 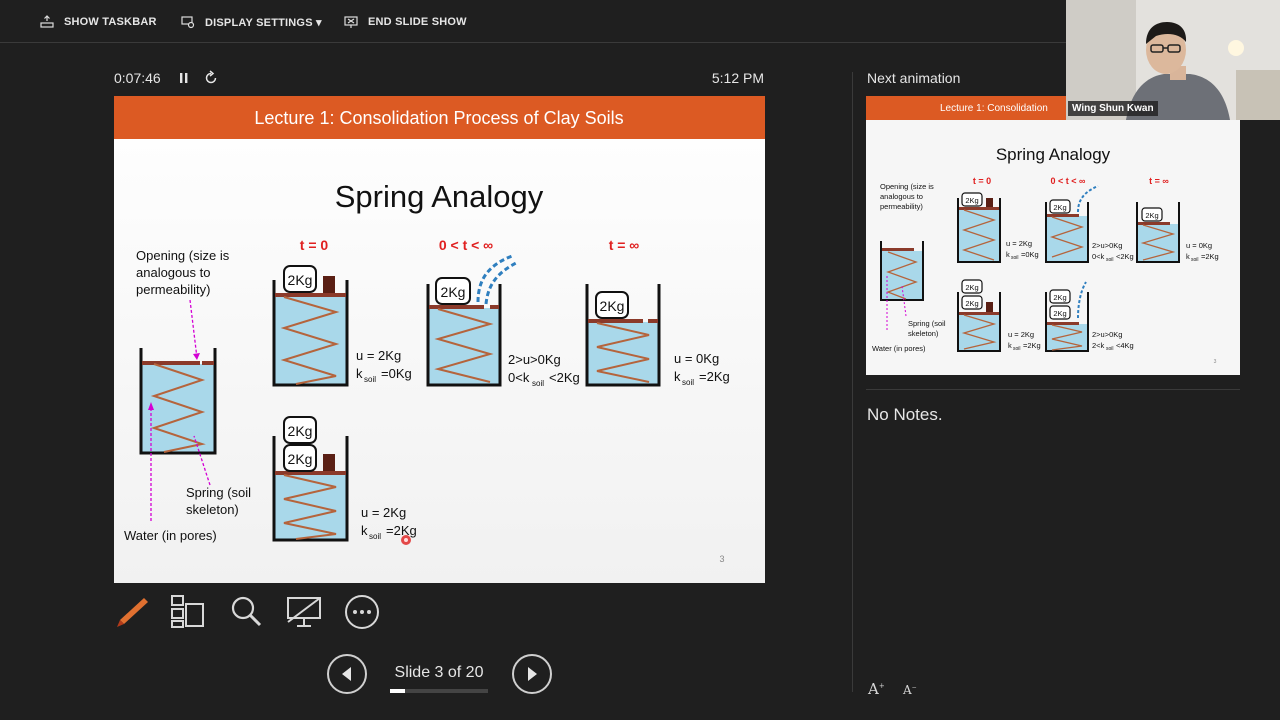 What do you see at coordinates (971, 200) in the screenshot?
I see `next-weight-1: 2Kg` at bounding box center [971, 200].